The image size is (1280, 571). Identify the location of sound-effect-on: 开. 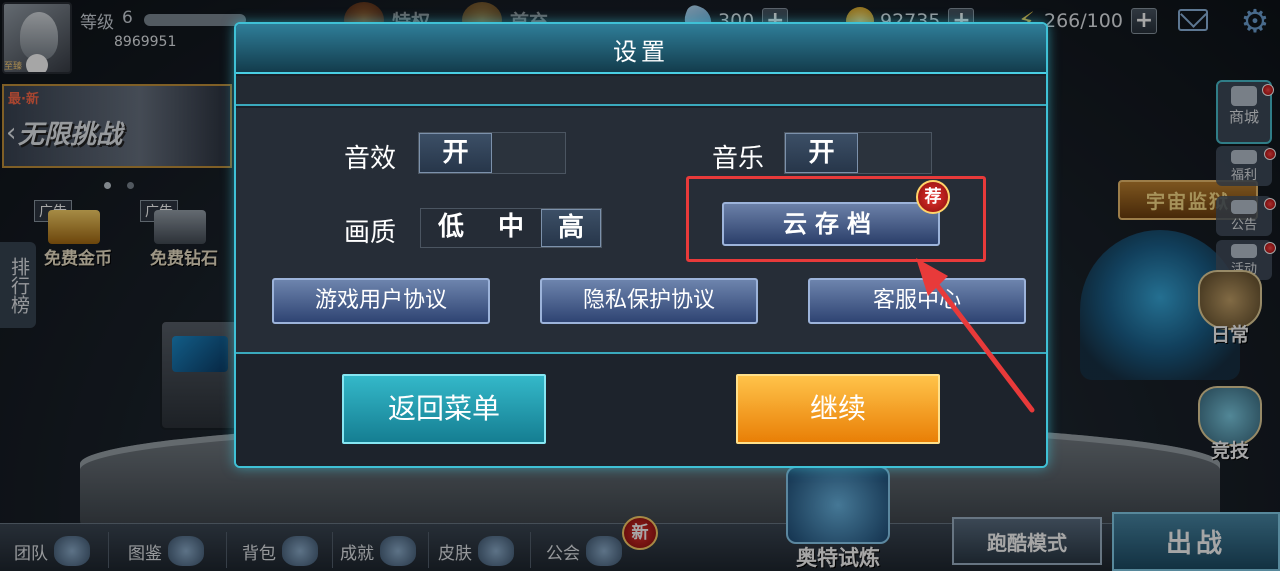
(456, 153).